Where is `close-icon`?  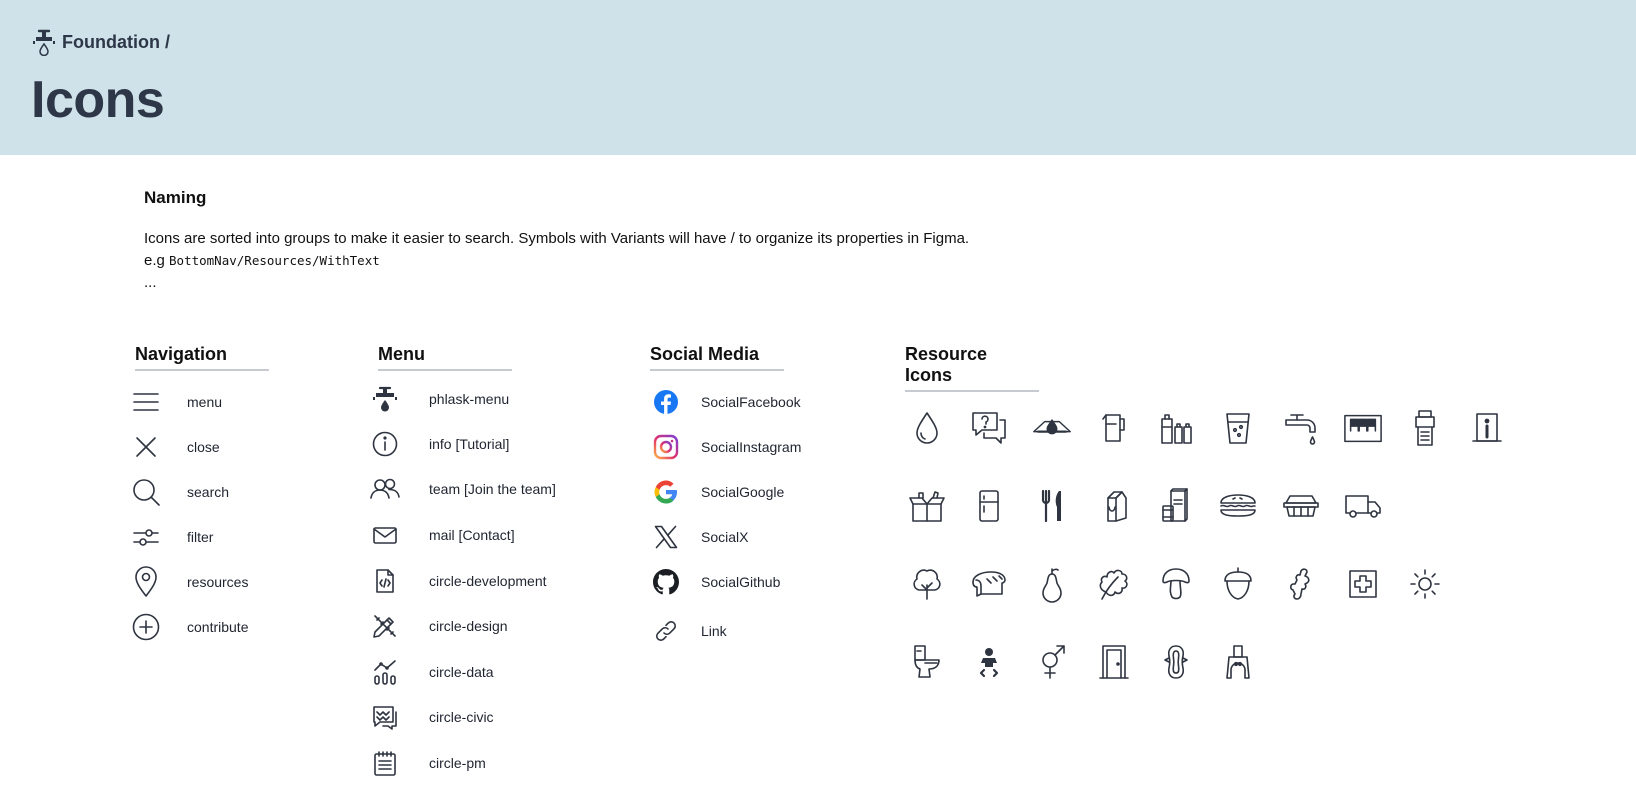
close-icon is located at coordinates (146, 447).